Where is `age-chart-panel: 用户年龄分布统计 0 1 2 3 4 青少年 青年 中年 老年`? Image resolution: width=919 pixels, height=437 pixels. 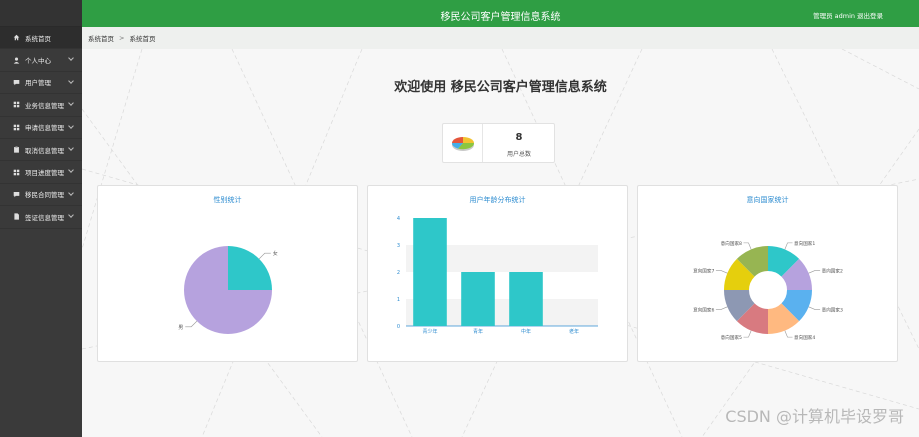
age-chart-panel: 用户年龄分布统计 0 1 2 3 4 青少年 青年 中年 老年 is located at coordinates (497, 273).